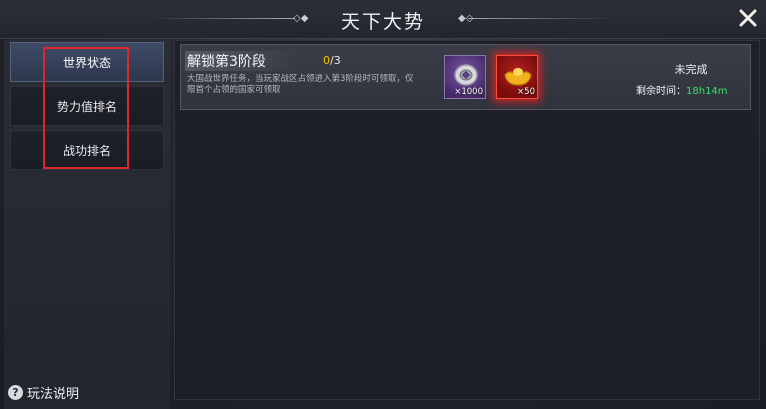 Image resolution: width=766 pixels, height=409 pixels. I want to click on window-title: 天下大势, so click(382, 22).